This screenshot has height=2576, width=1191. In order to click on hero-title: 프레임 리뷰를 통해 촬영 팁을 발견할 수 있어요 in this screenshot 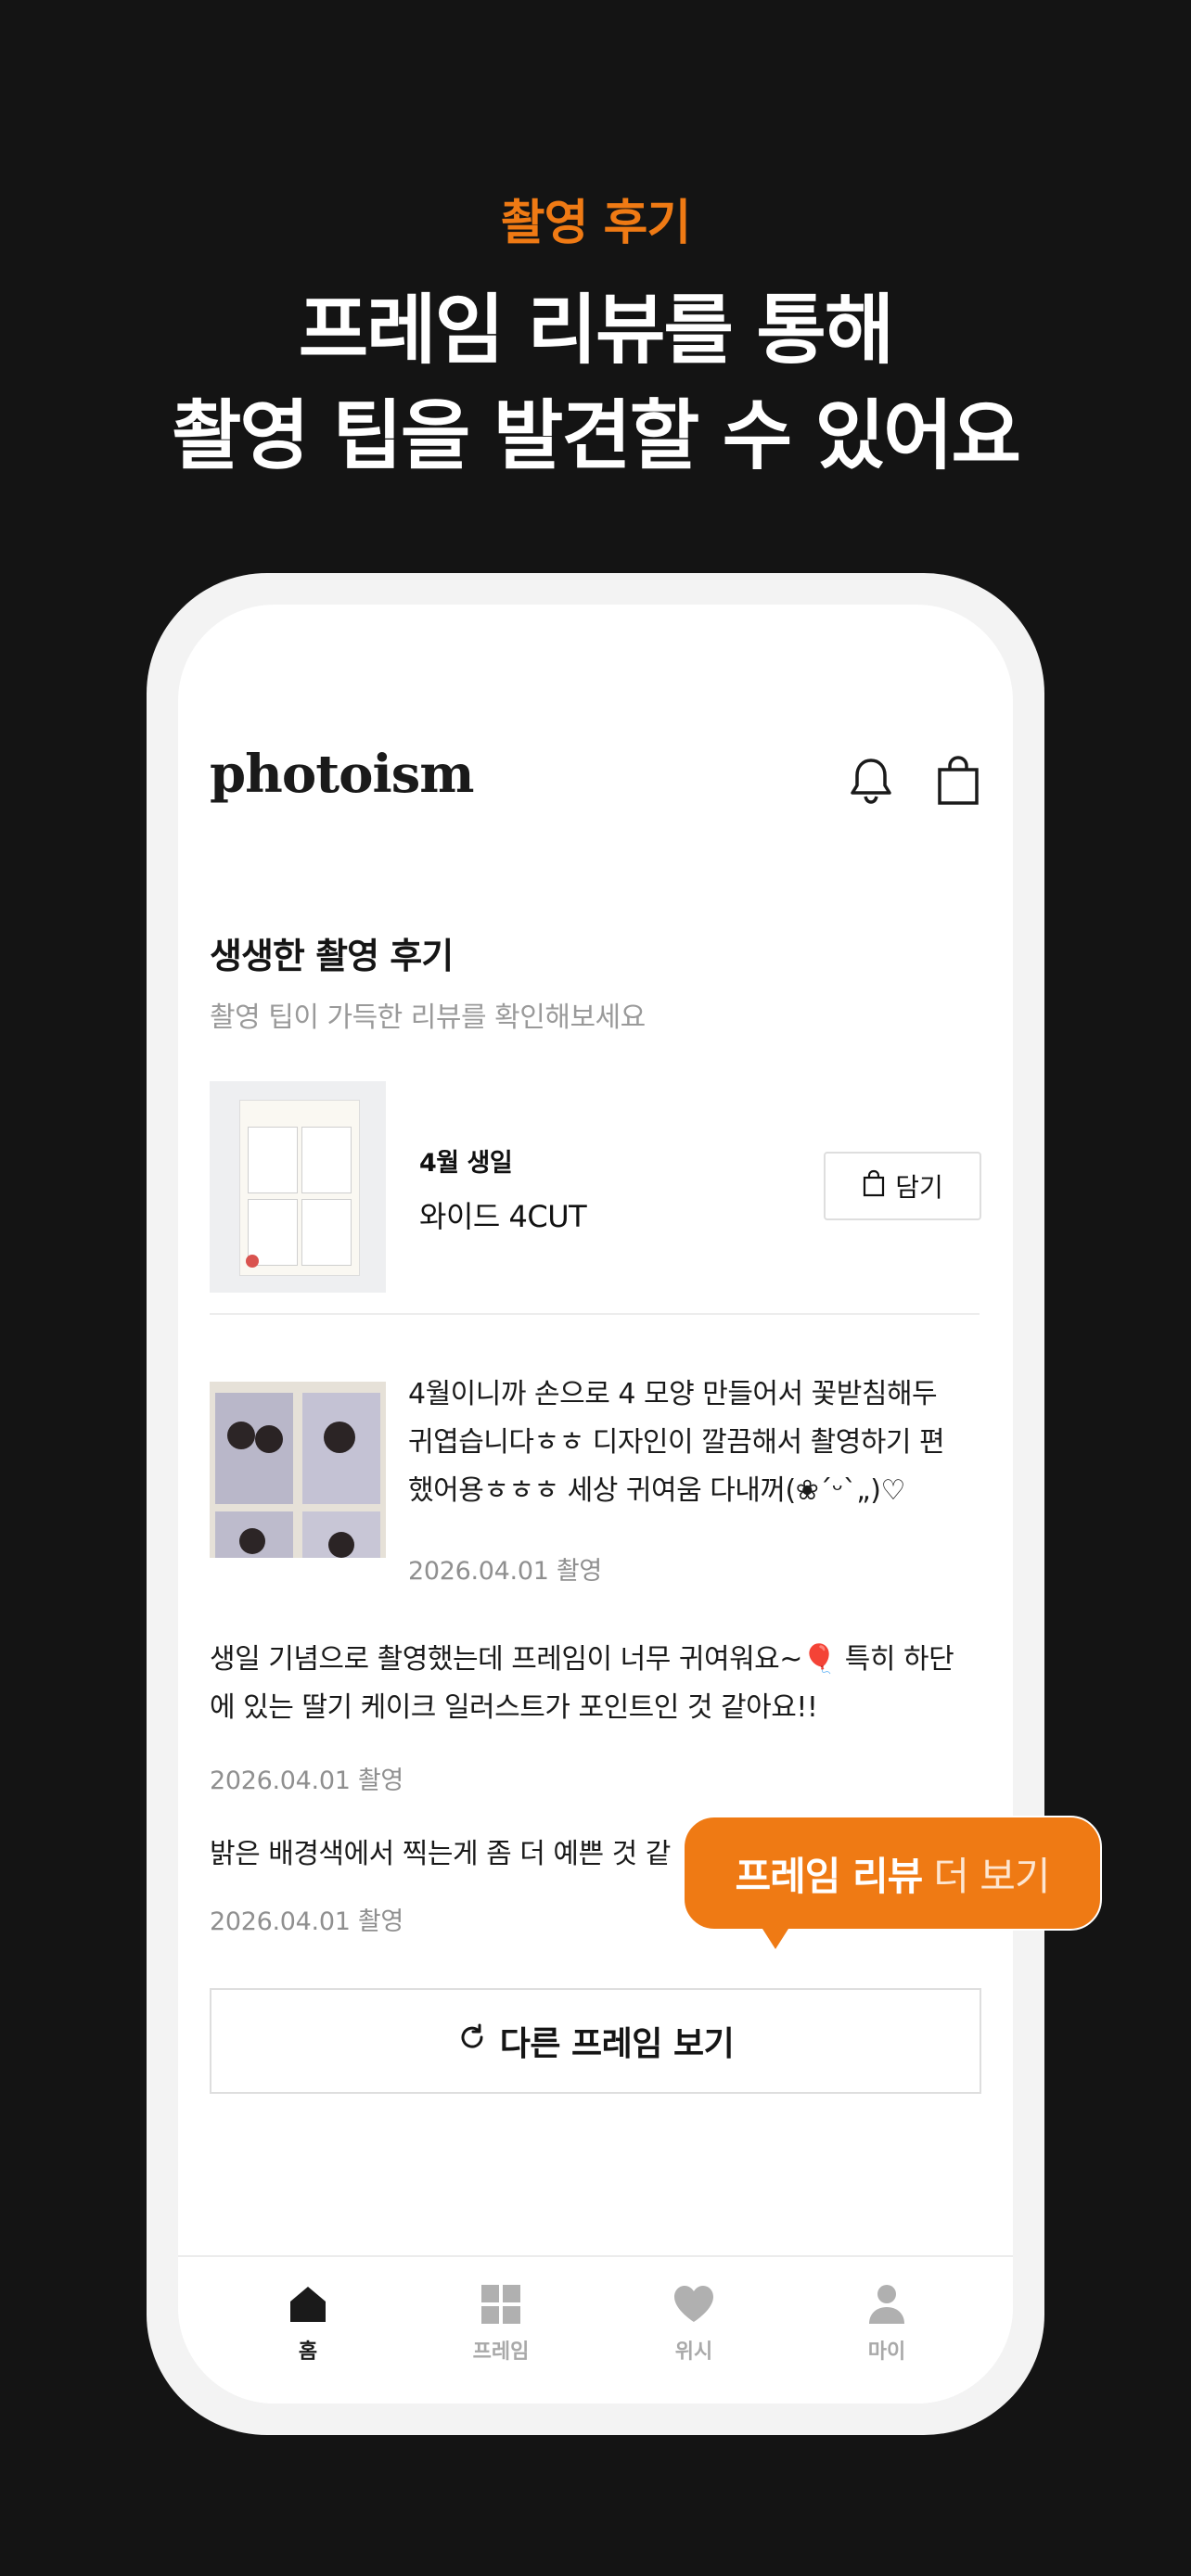, I will do `click(595, 384)`.